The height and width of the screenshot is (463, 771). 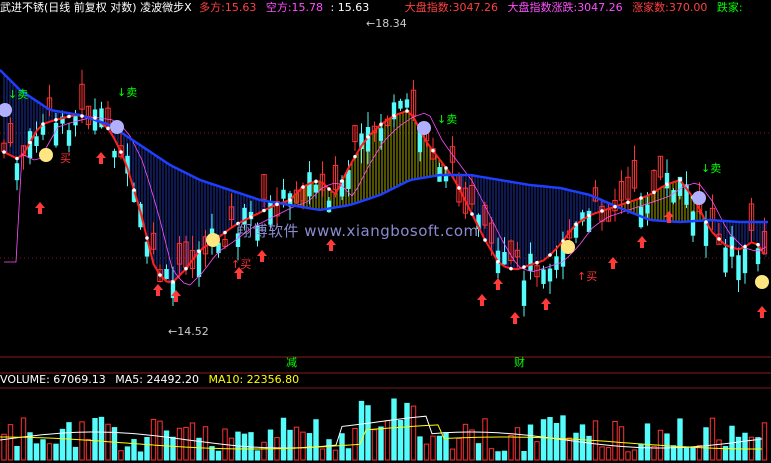 I want to click on market-label: 大盘指数:, so click(x=428, y=7).